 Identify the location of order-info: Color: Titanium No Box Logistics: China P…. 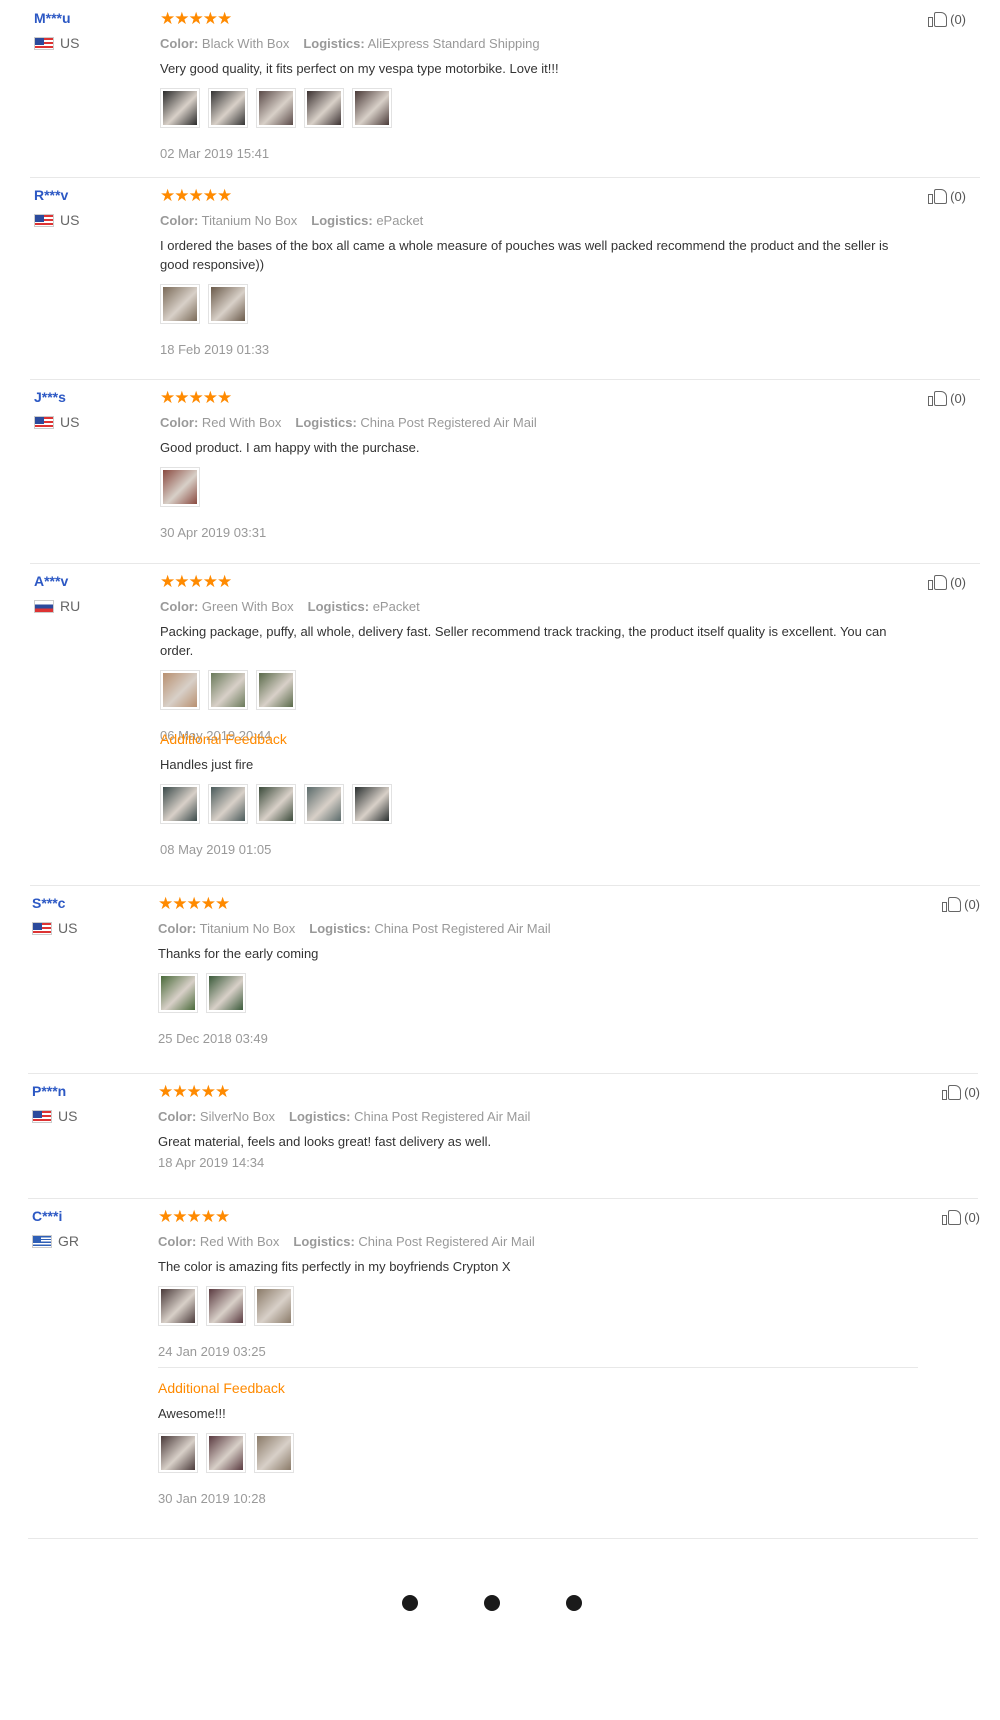
(523, 928).